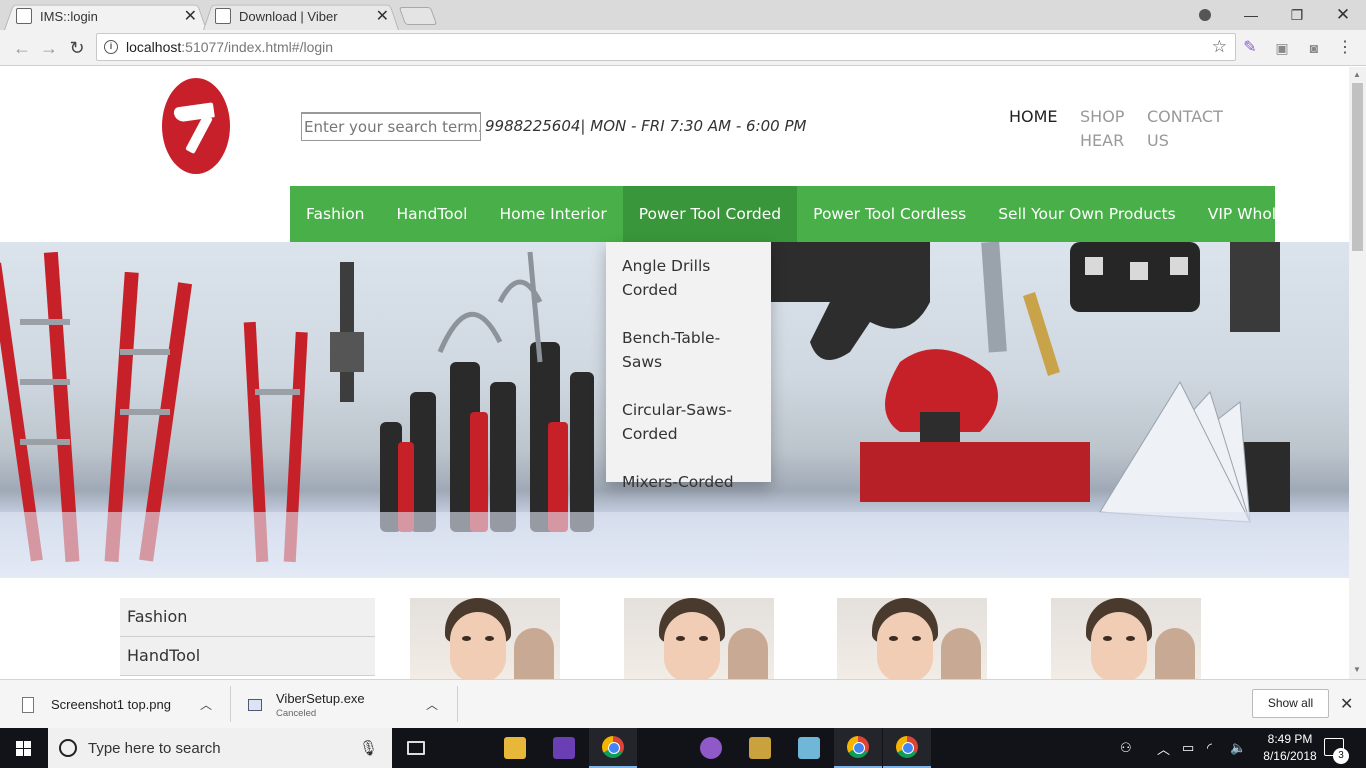 The image size is (1366, 768). What do you see at coordinates (111, 704) in the screenshot?
I see `download-filename: Screenshot1 top.png` at bounding box center [111, 704].